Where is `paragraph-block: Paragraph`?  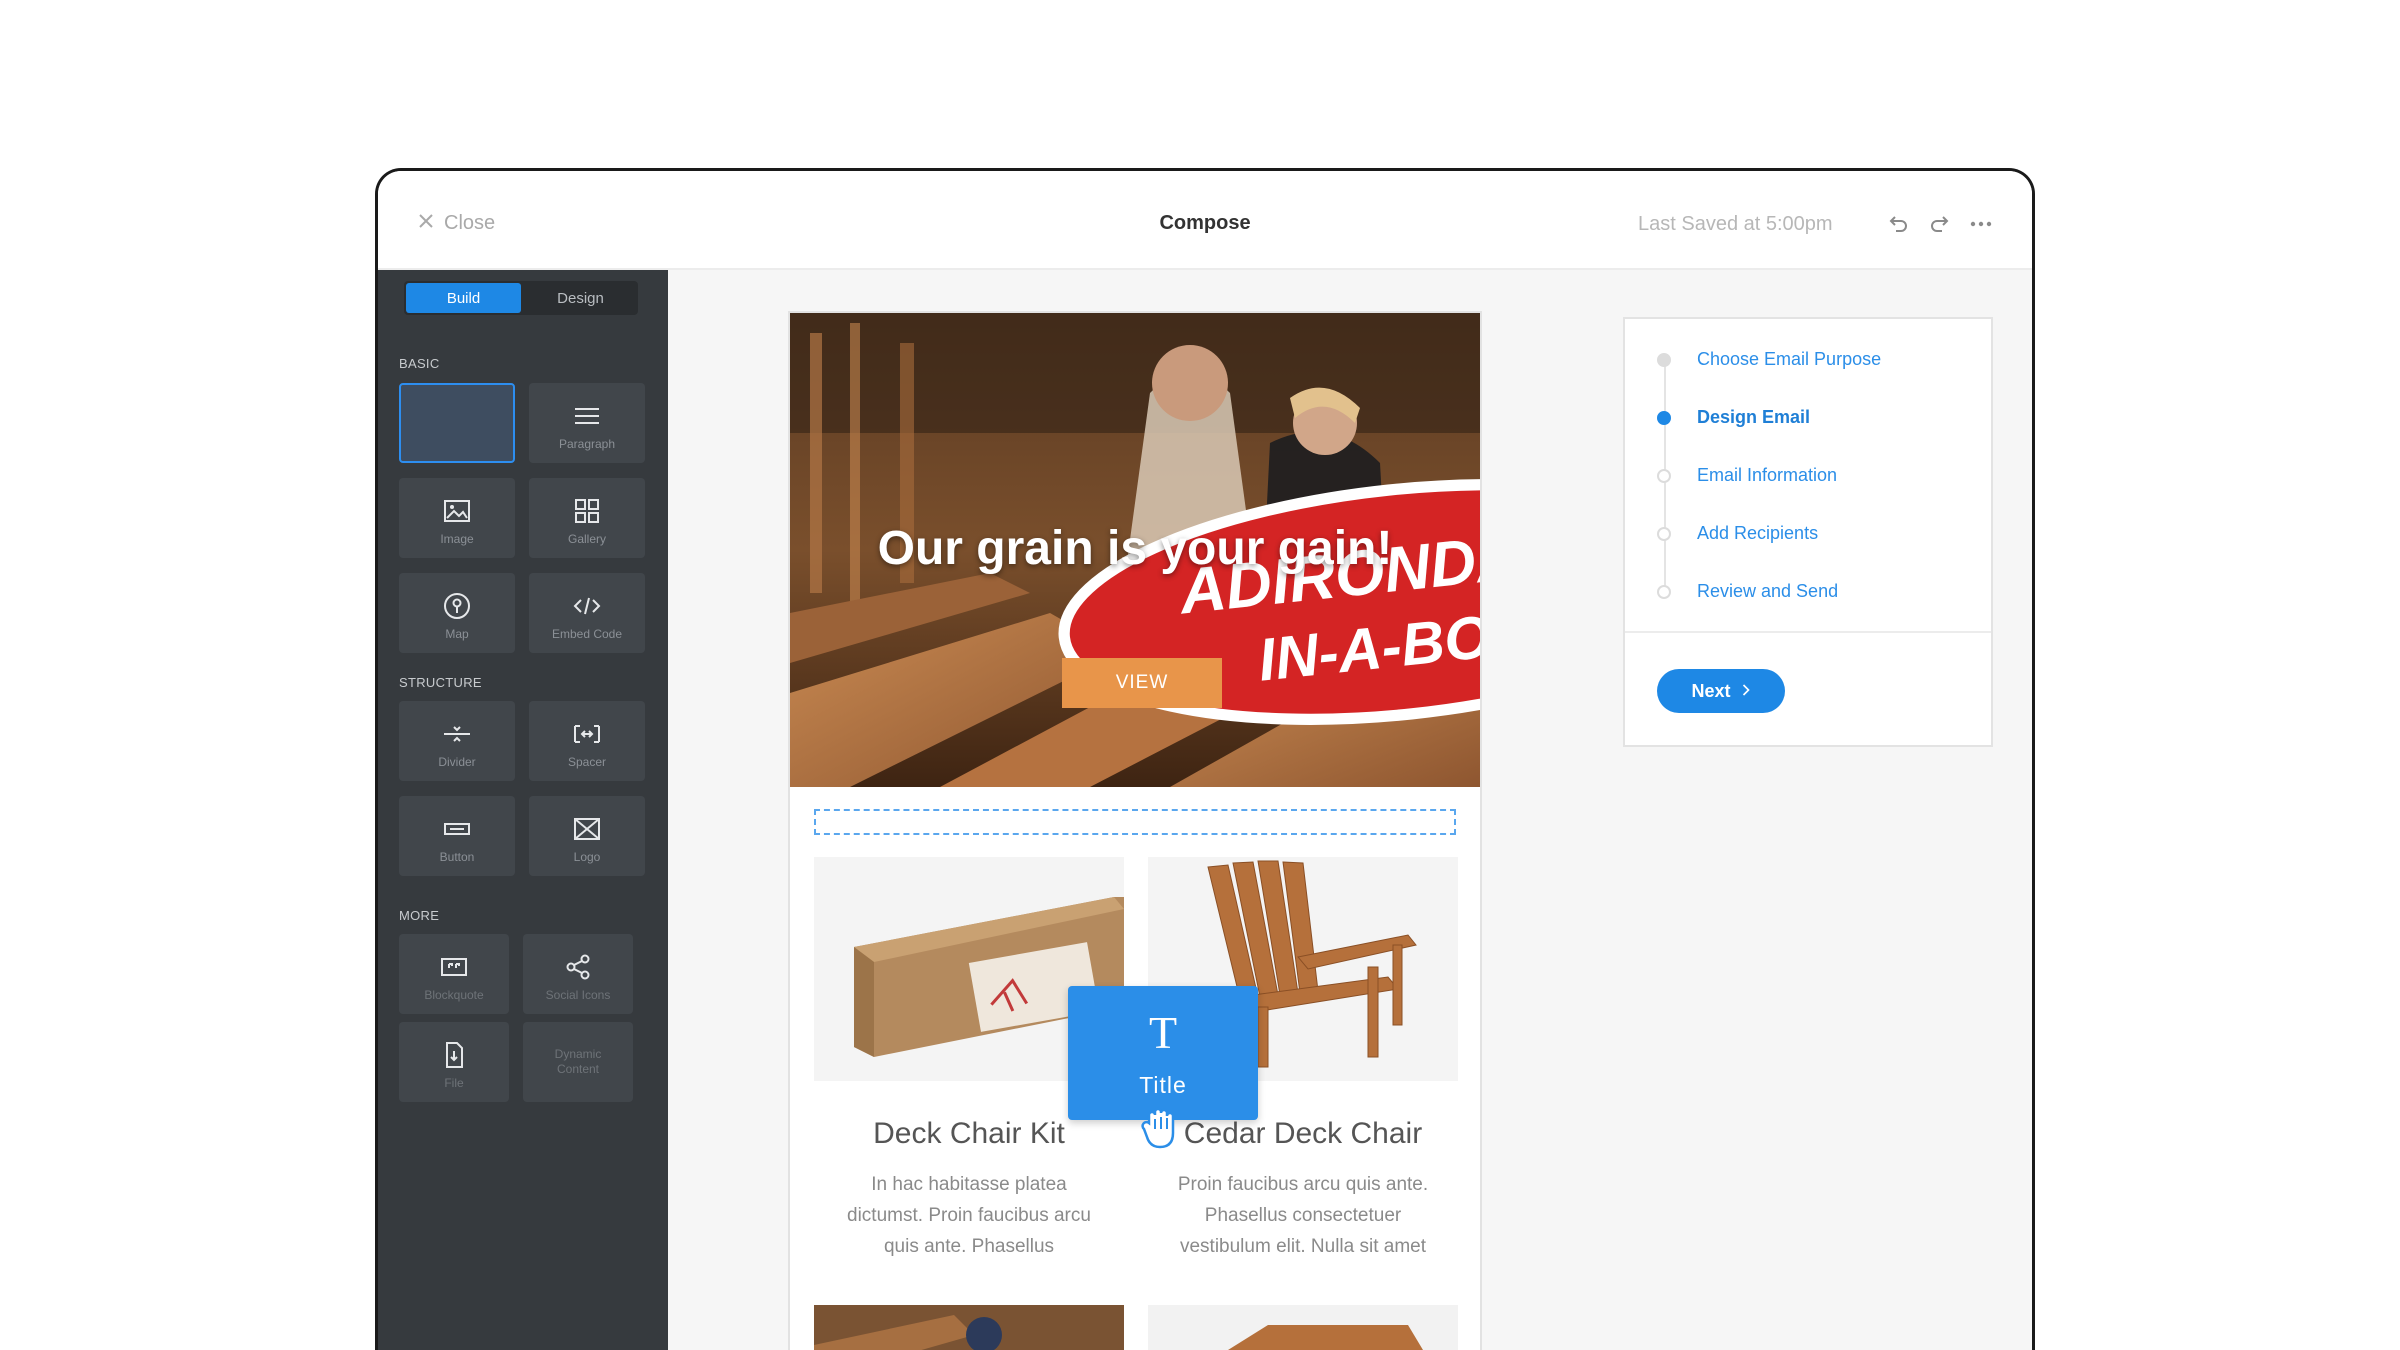 paragraph-block: Paragraph is located at coordinates (587, 423).